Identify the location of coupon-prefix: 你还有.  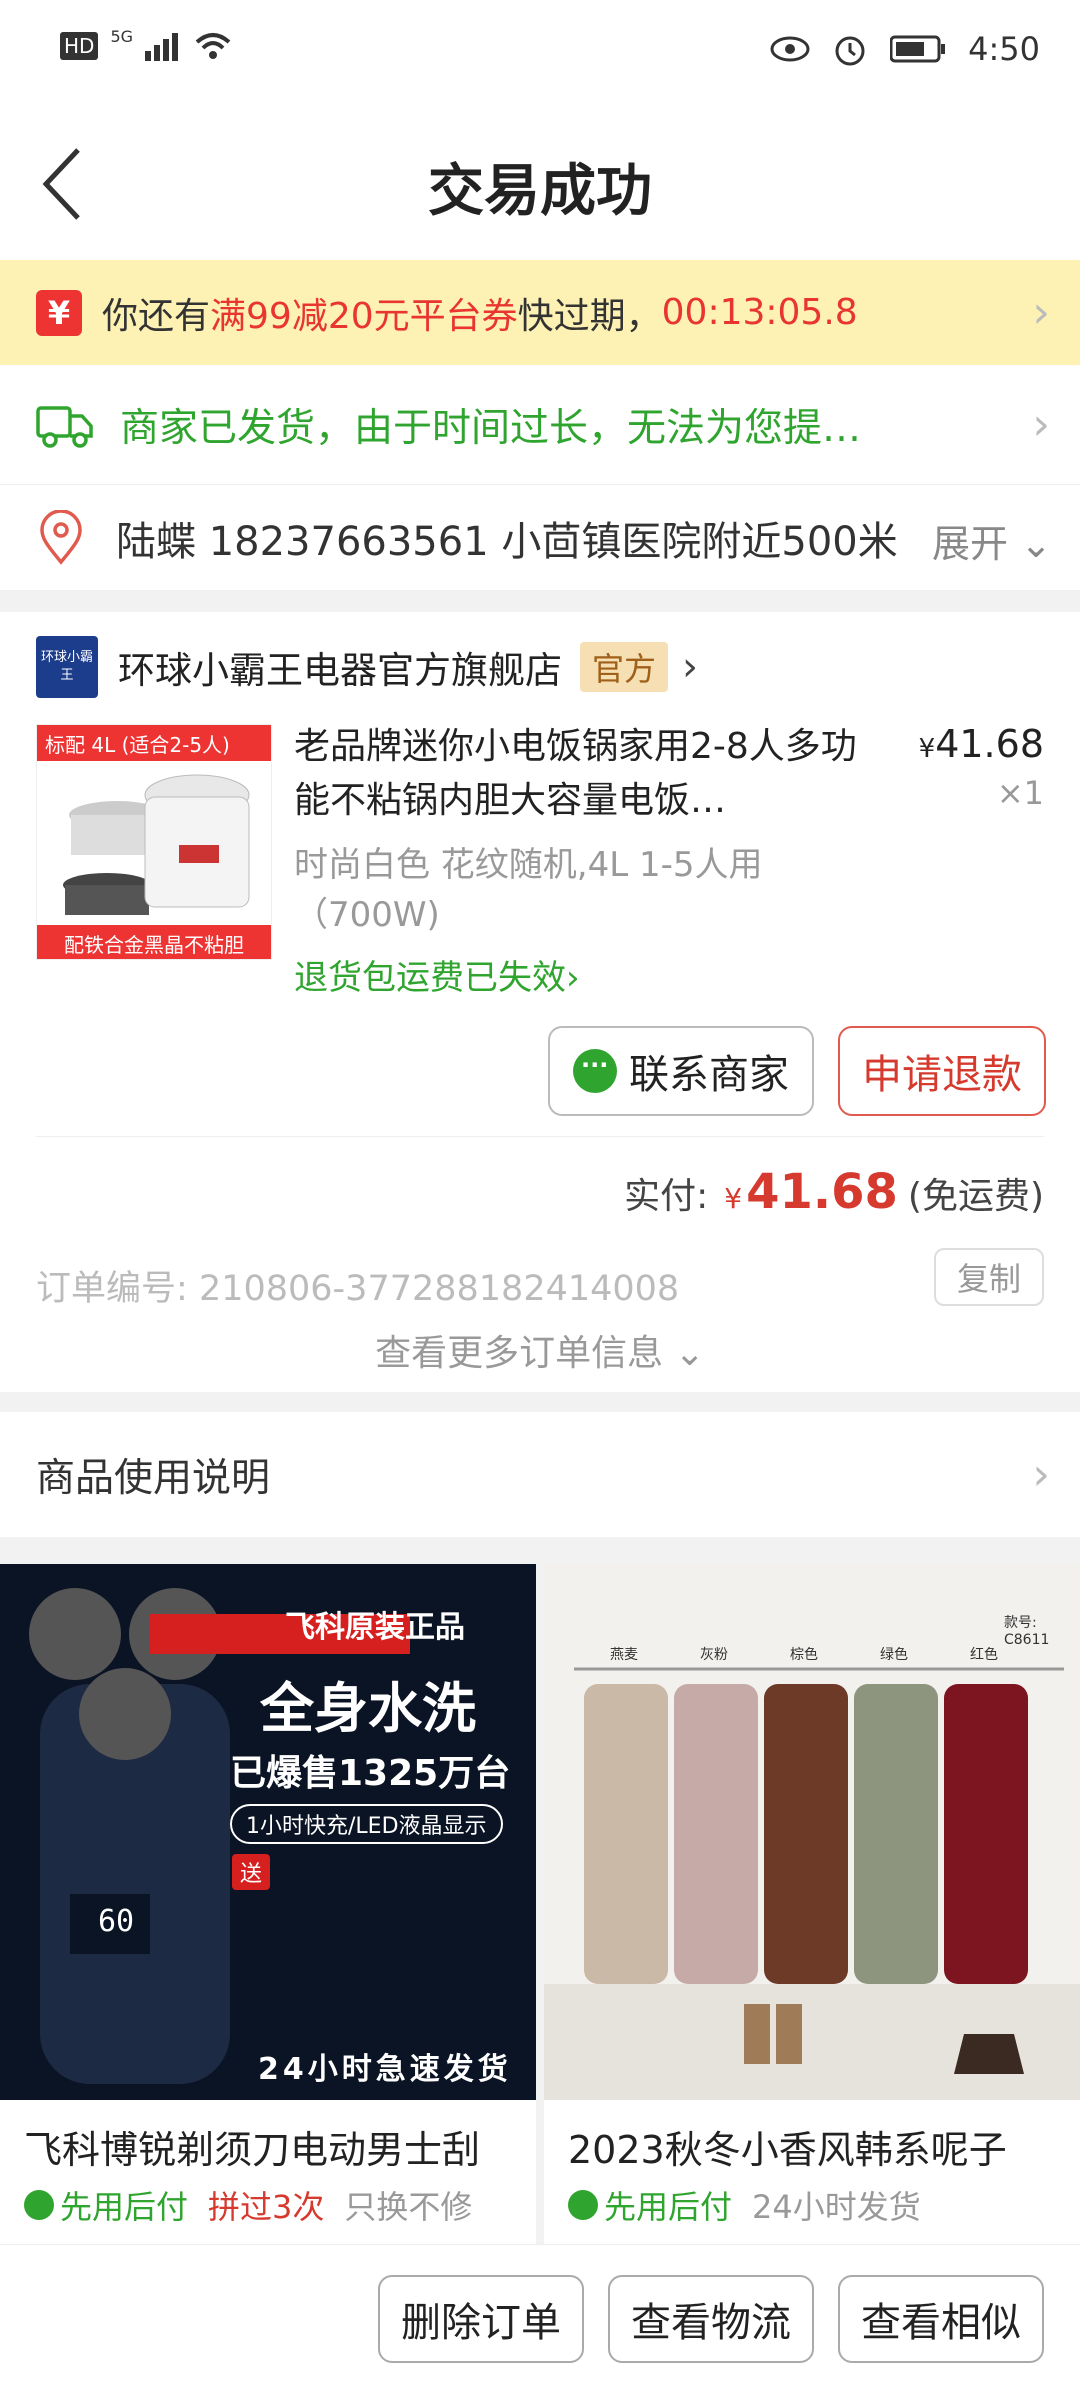
(156, 316).